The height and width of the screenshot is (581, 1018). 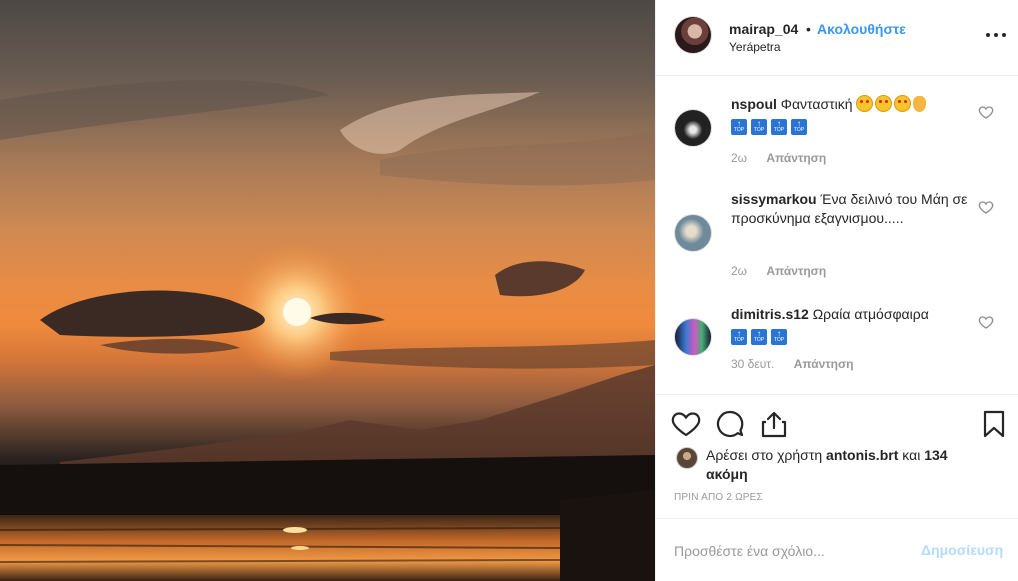 What do you see at coordinates (789, 551) in the screenshot?
I see `comment-input` at bounding box center [789, 551].